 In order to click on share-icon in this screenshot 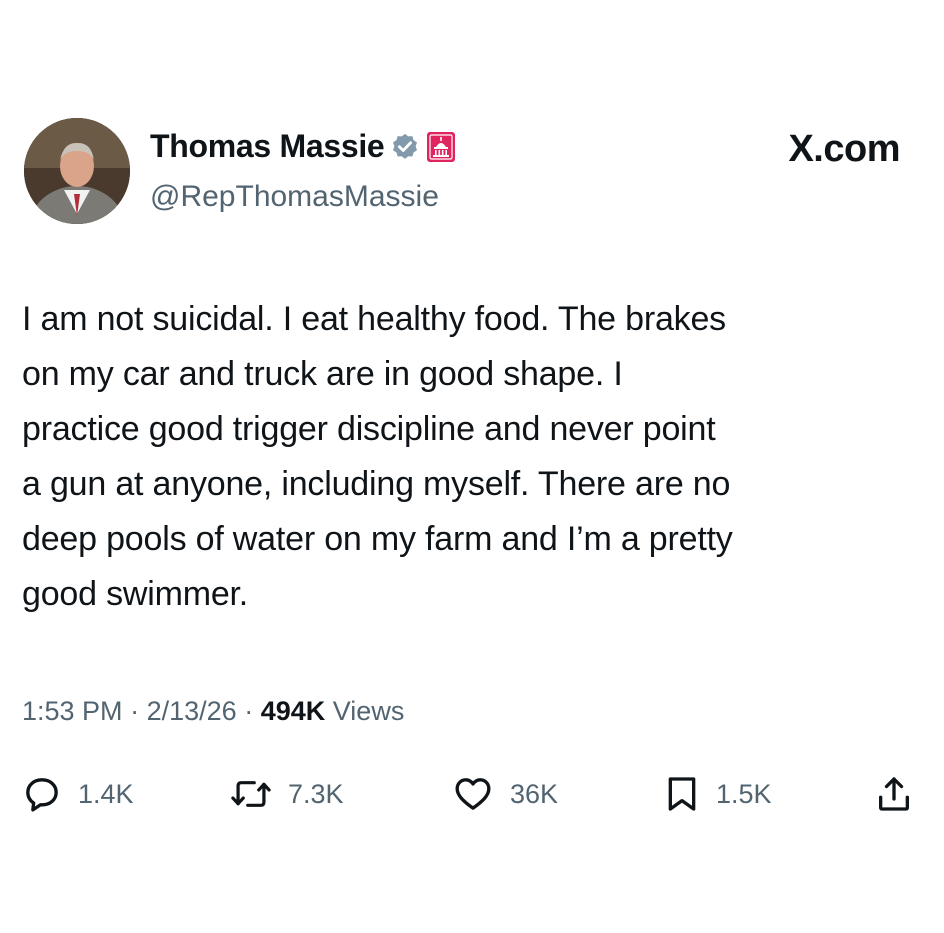, I will do `click(894, 794)`.